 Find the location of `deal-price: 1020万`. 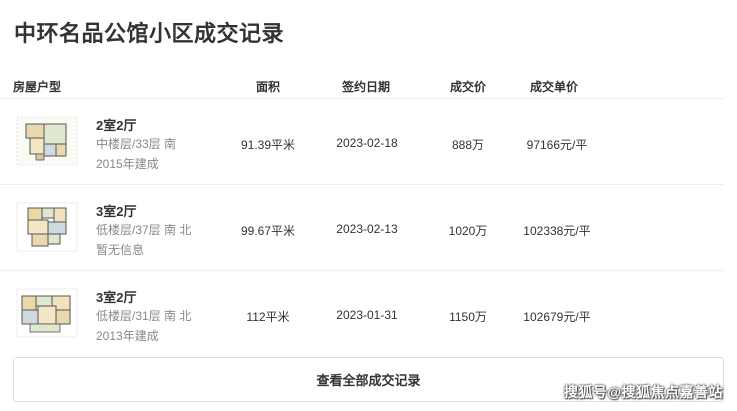

deal-price: 1020万 is located at coordinates (468, 231).